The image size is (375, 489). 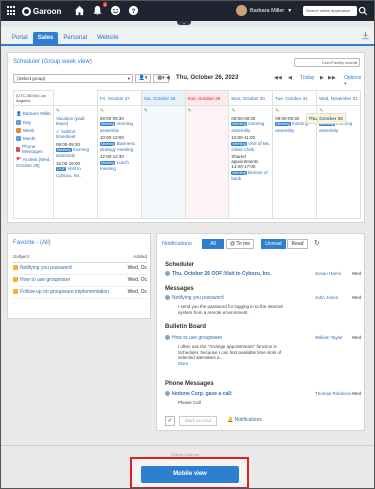 What do you see at coordinates (278, 78) in the screenshot?
I see `prev-week-double-arrow: ◀◀` at bounding box center [278, 78].